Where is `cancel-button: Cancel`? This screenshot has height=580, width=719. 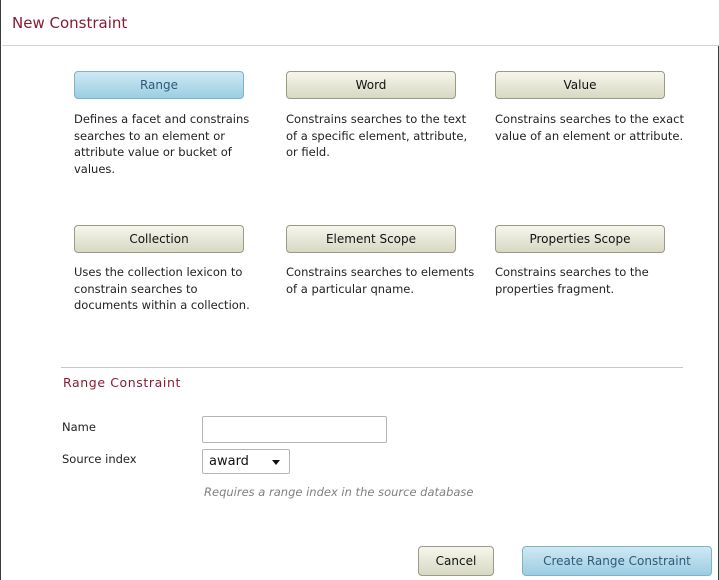
cancel-button: Cancel is located at coordinates (456, 561).